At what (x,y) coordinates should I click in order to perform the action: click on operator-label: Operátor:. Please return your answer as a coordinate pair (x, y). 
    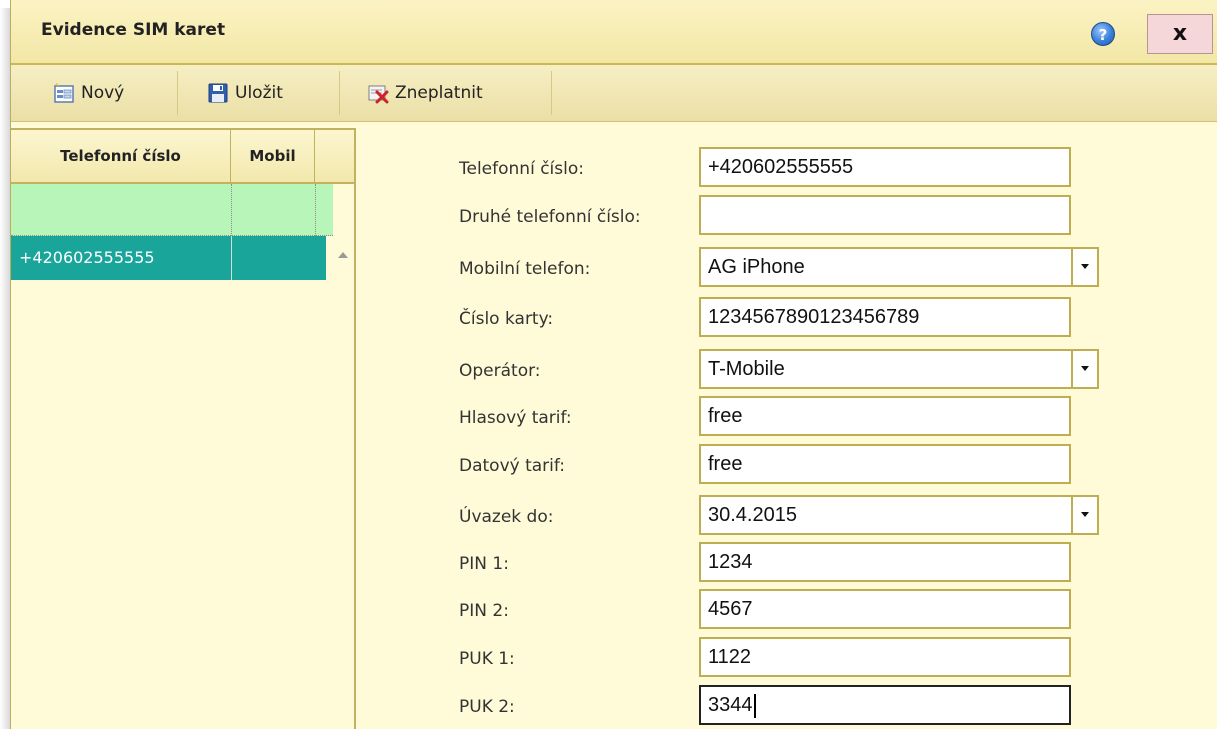
    Looking at the image, I should click on (500, 371).